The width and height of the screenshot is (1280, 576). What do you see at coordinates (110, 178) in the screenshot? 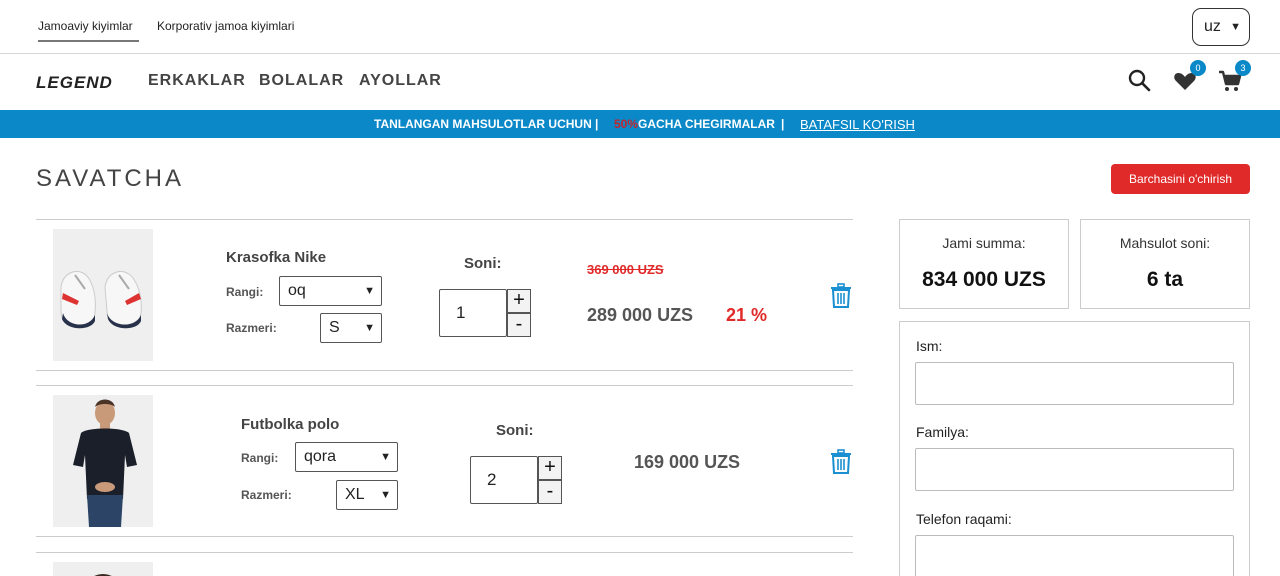
I see `page-title: SAVATCHA` at bounding box center [110, 178].